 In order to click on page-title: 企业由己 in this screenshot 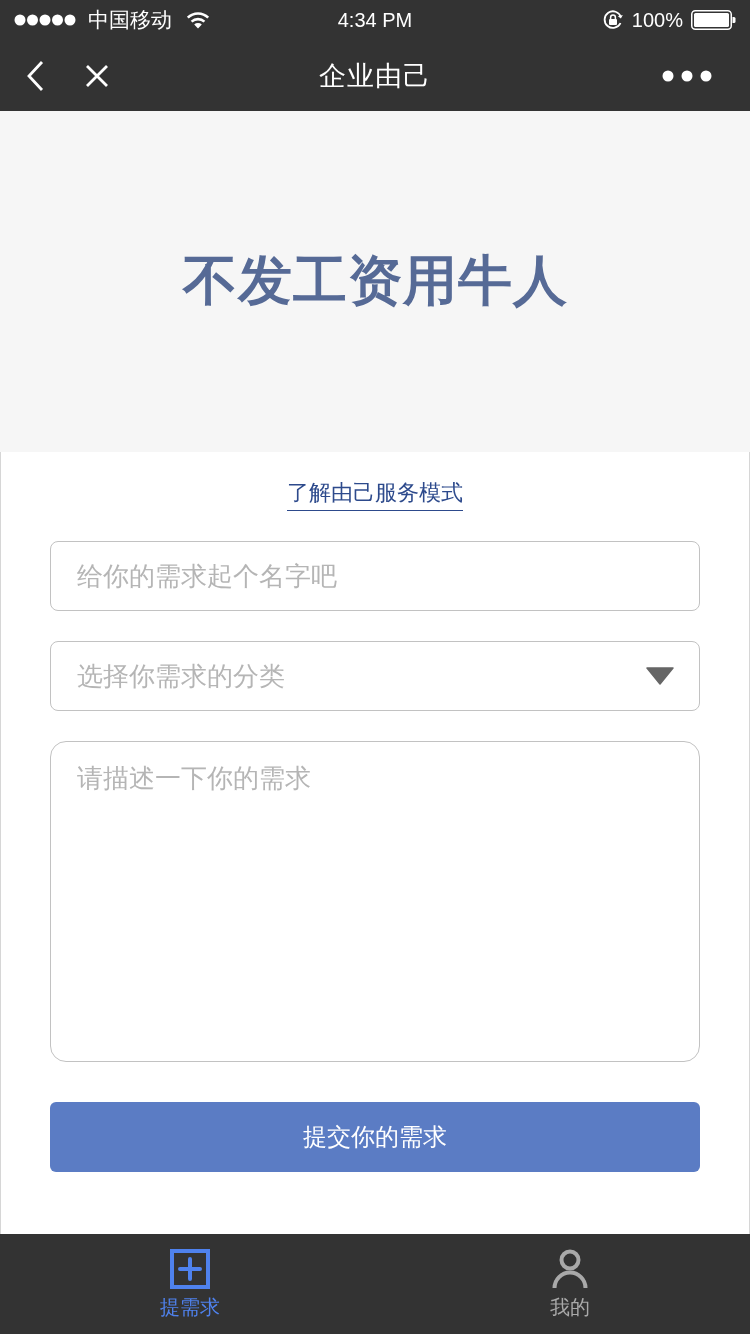, I will do `click(375, 76)`.